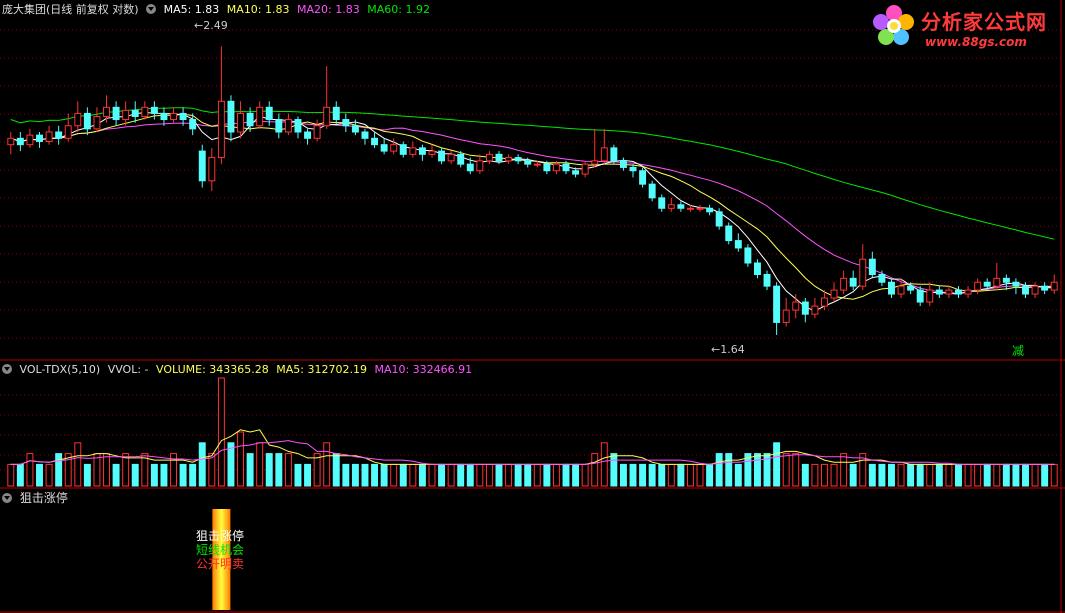  What do you see at coordinates (423, 369) in the screenshot?
I see `volume-ma10-value: MA10: 332466.91` at bounding box center [423, 369].